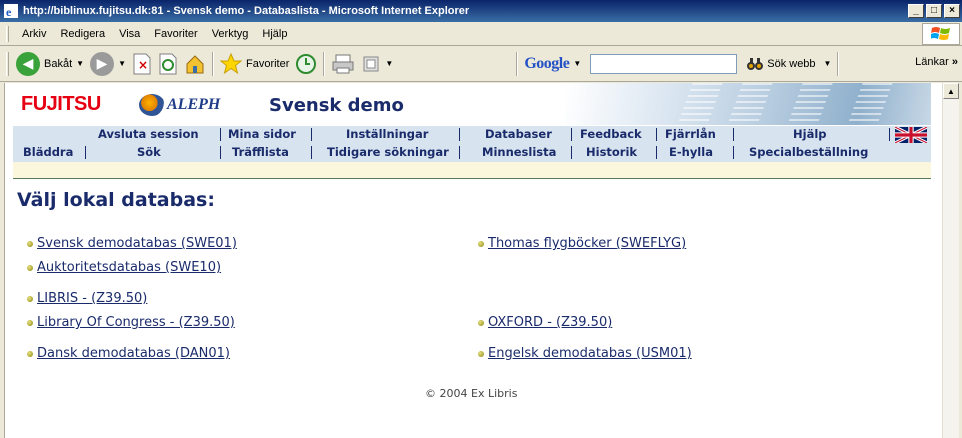 Image resolution: width=962 pixels, height=438 pixels. I want to click on refresh-icon, so click(168, 63).